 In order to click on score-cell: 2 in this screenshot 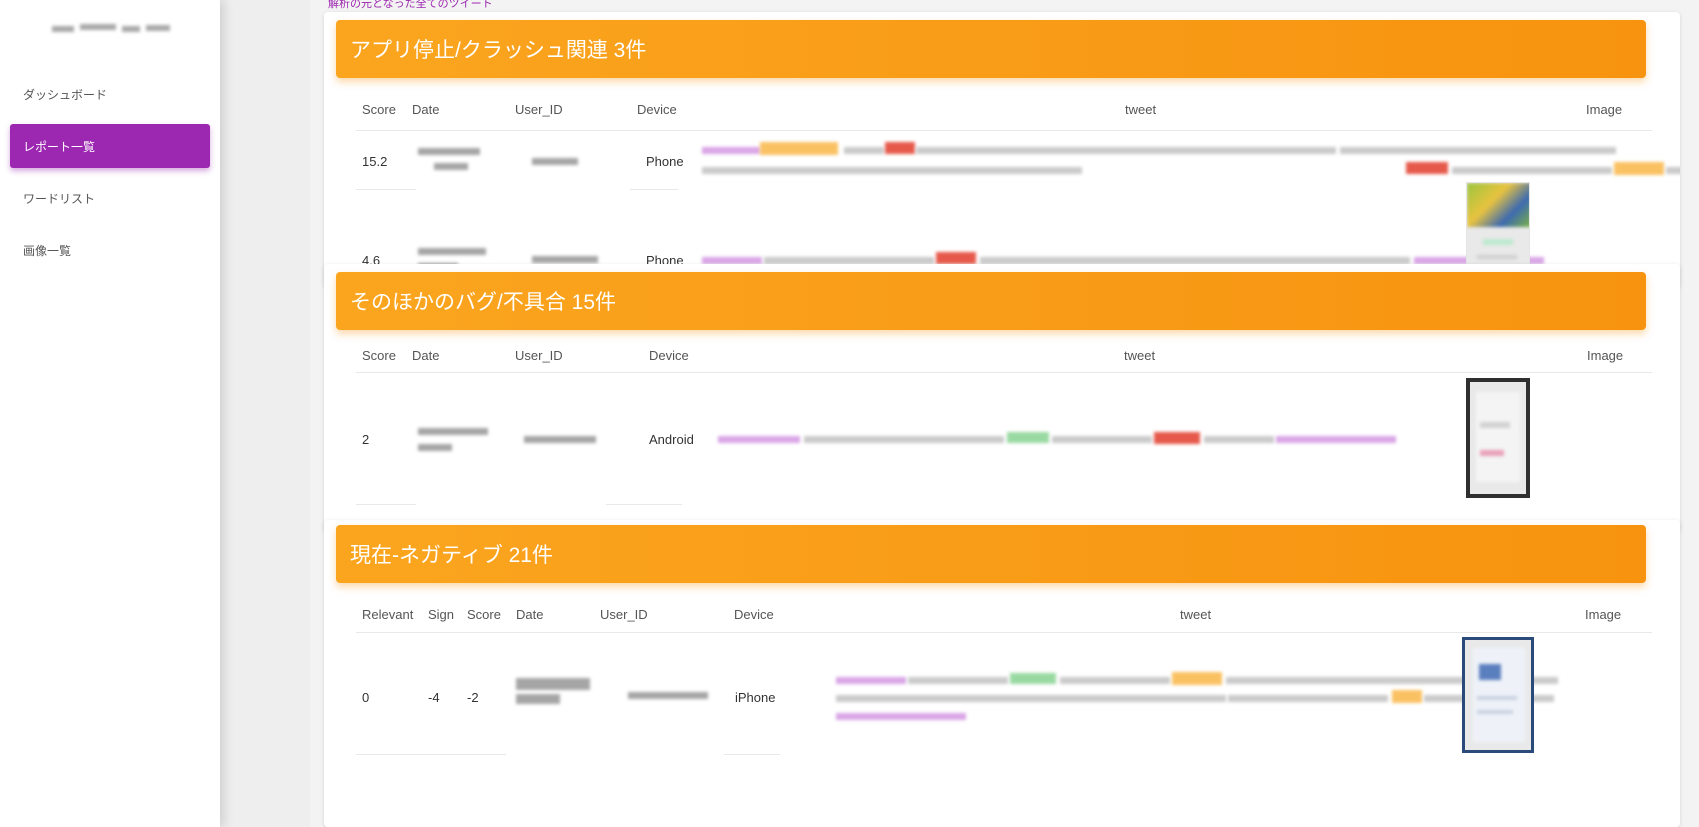, I will do `click(366, 439)`.